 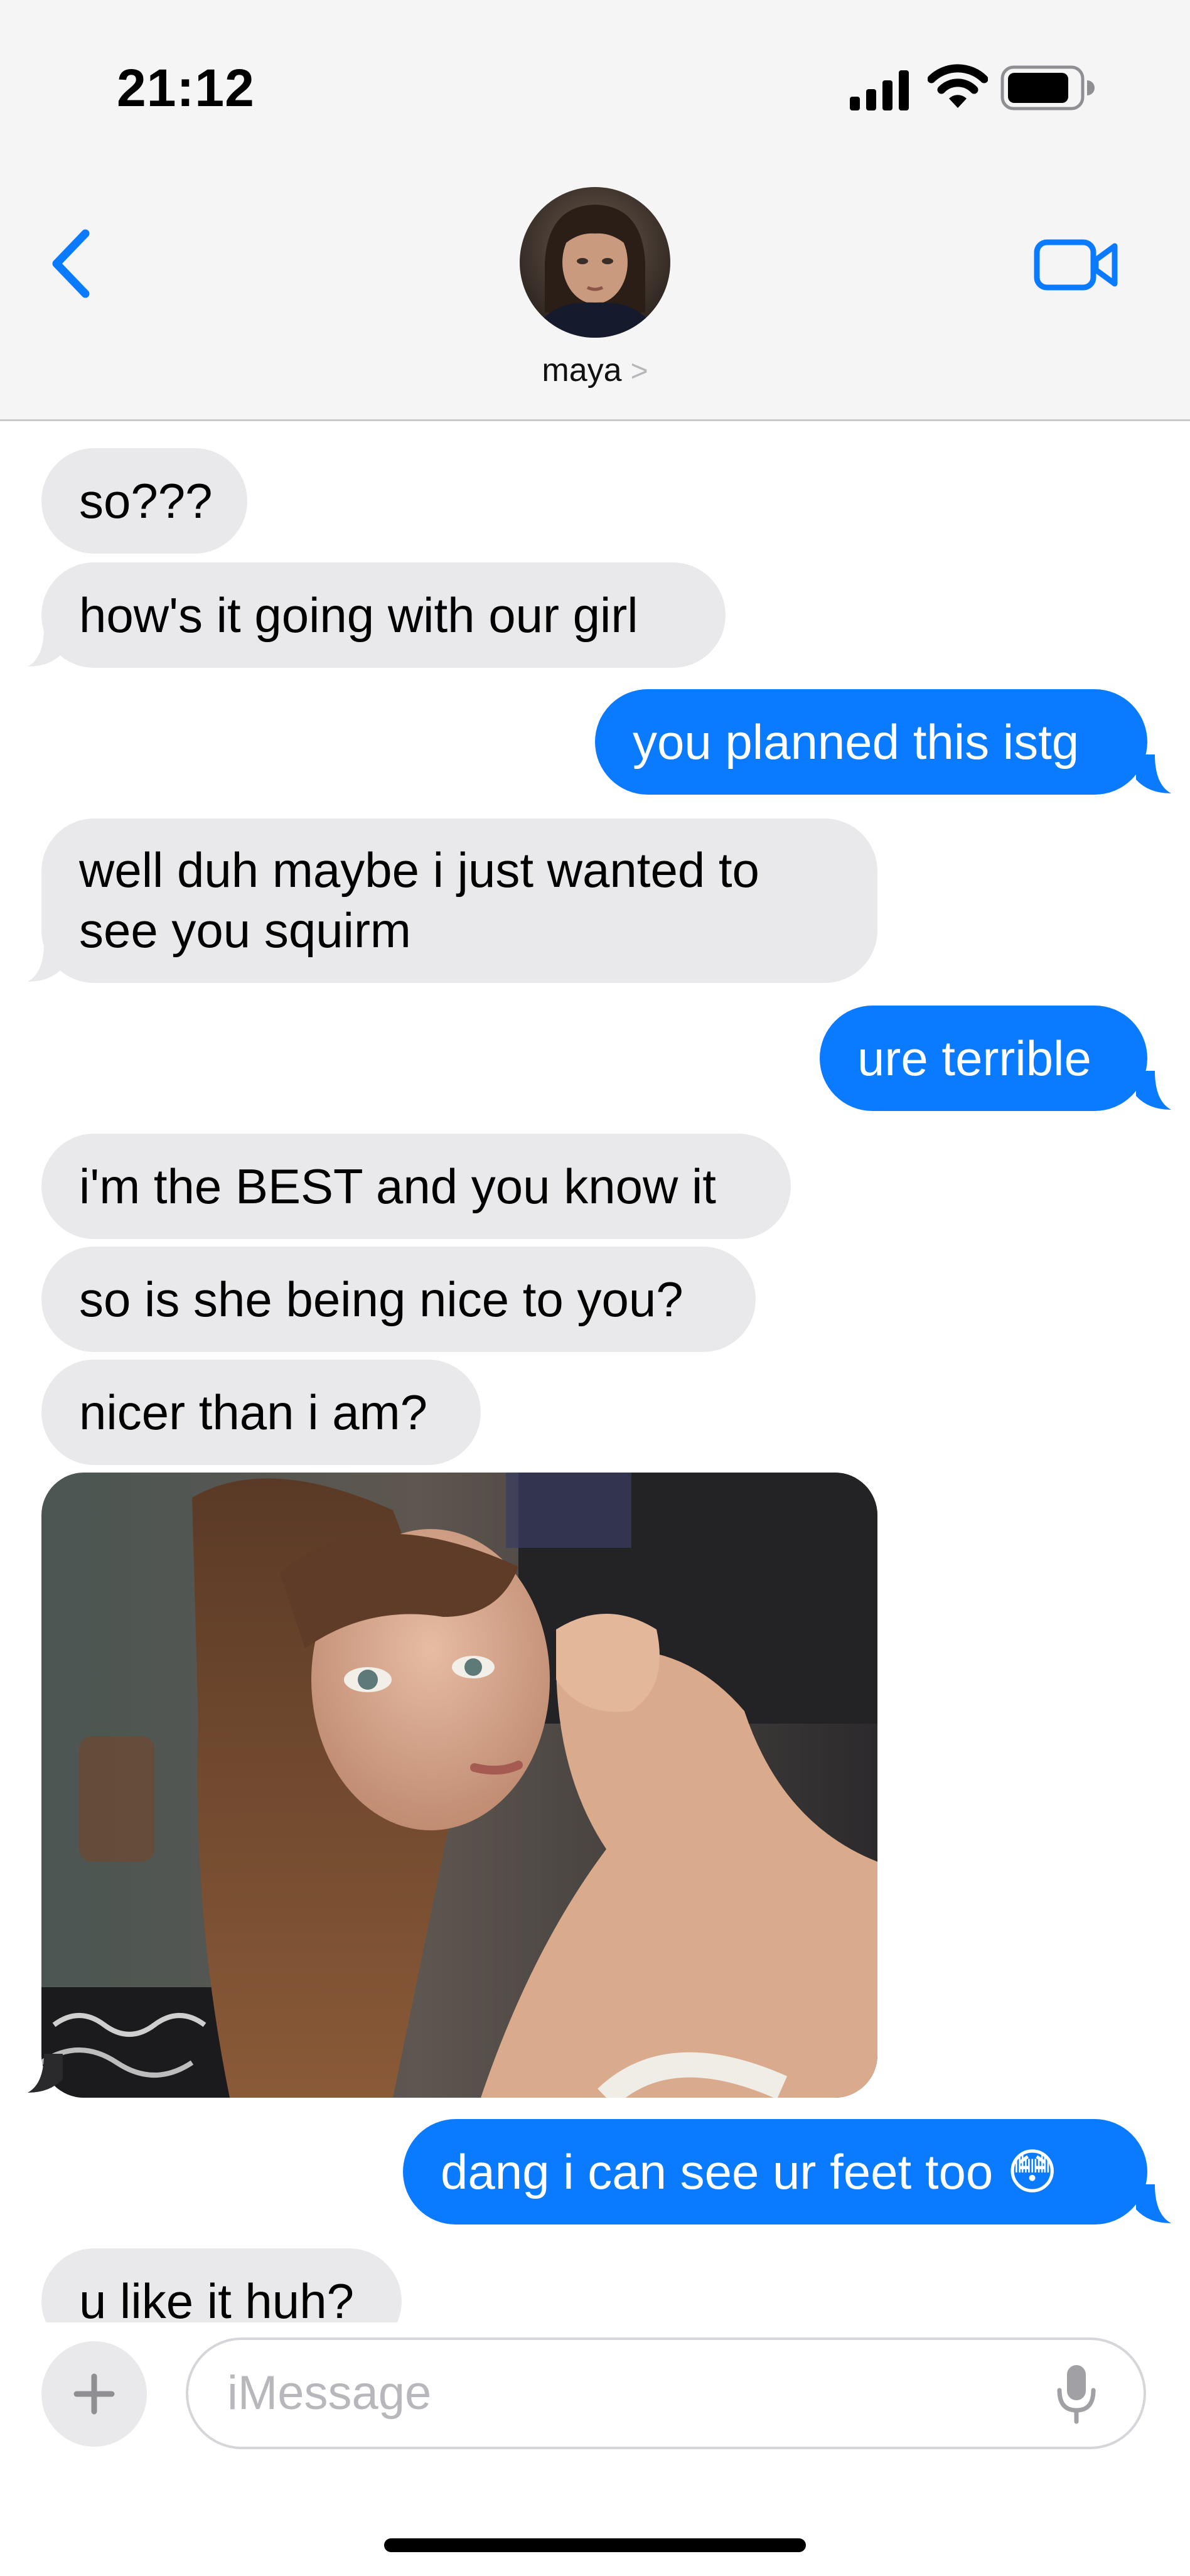 I want to click on home-indicator, so click(x=595, y=2545).